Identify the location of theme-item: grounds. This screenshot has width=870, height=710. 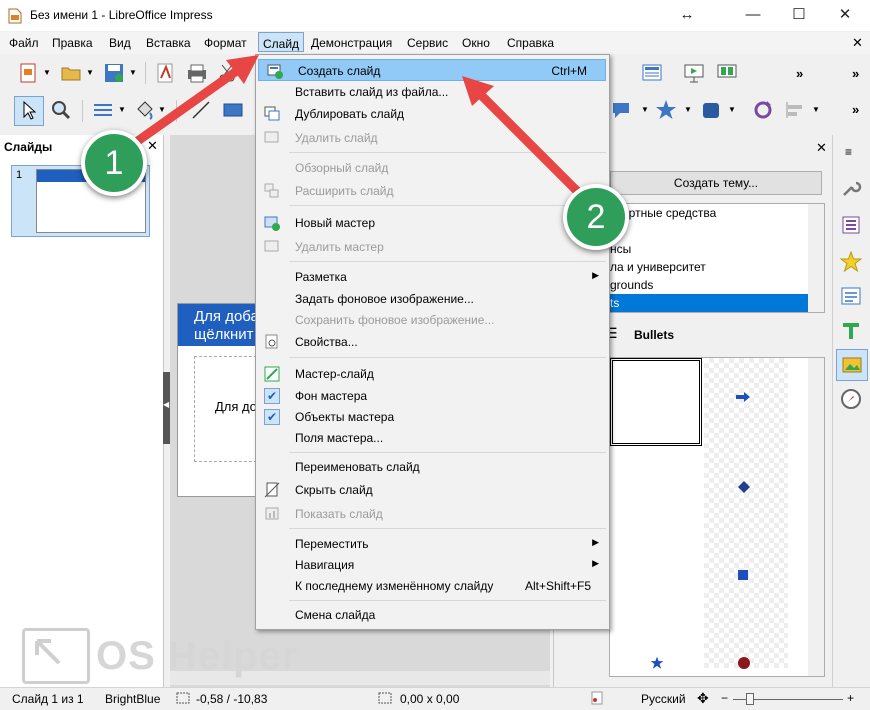
(631, 285).